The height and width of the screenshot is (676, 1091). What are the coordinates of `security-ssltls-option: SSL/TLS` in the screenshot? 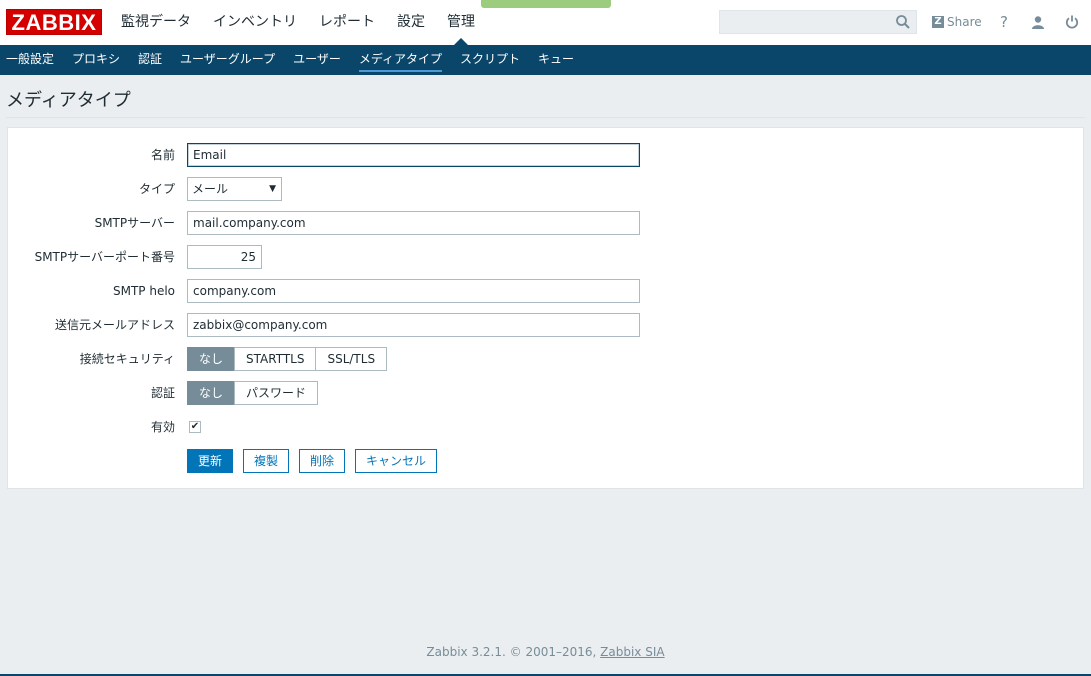 It's located at (351, 359).